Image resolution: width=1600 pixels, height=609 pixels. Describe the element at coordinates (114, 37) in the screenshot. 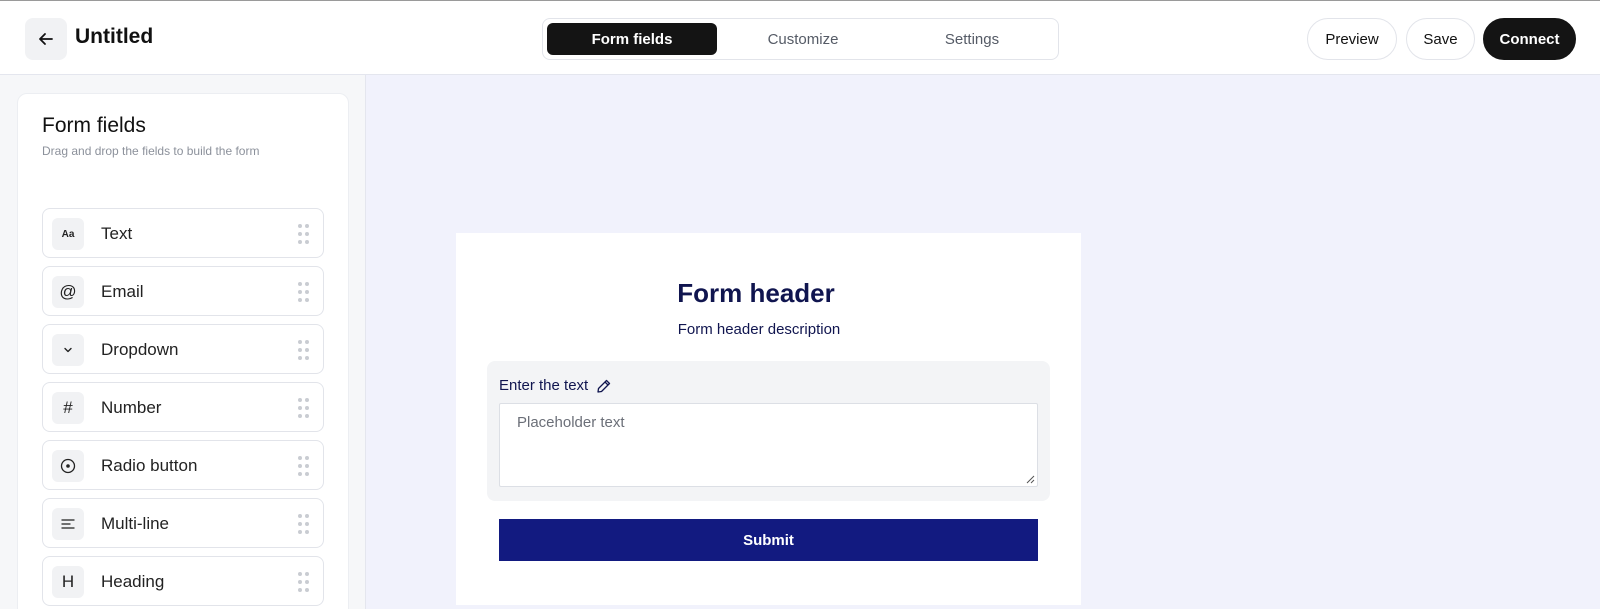

I see `form-title: Untitled` at that location.